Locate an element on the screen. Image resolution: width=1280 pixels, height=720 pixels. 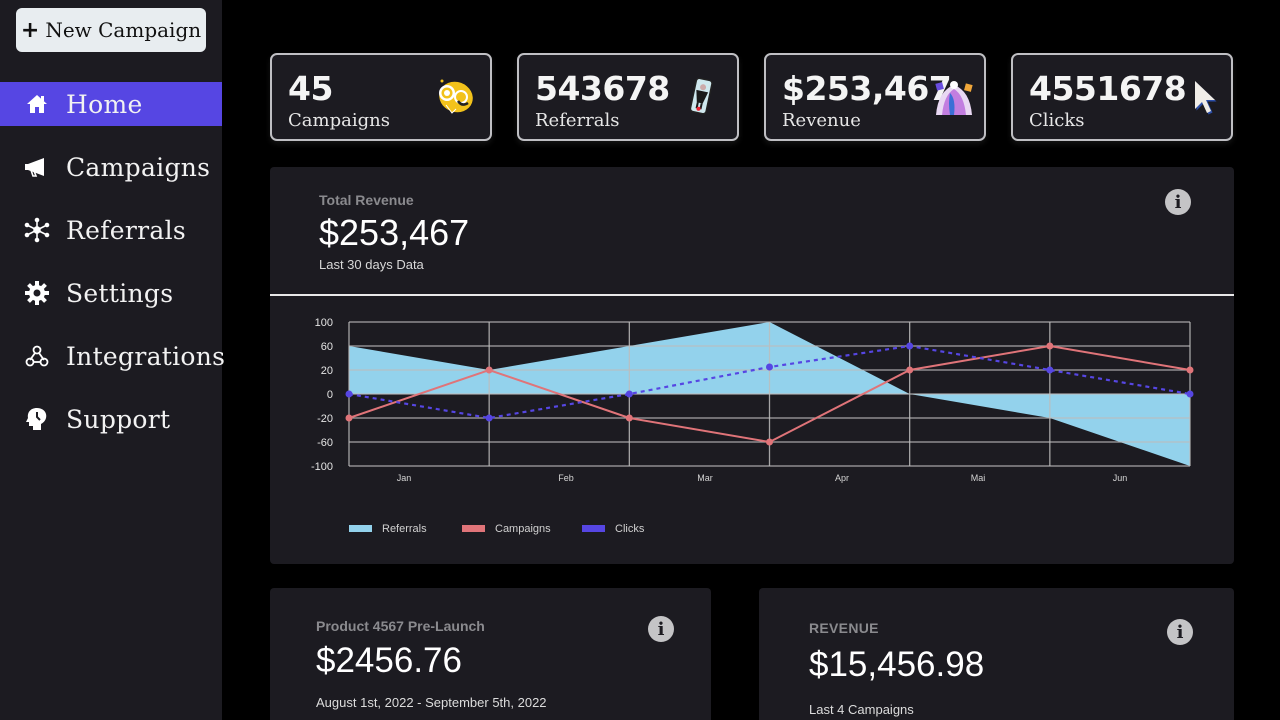
home-icon is located at coordinates (37, 104).